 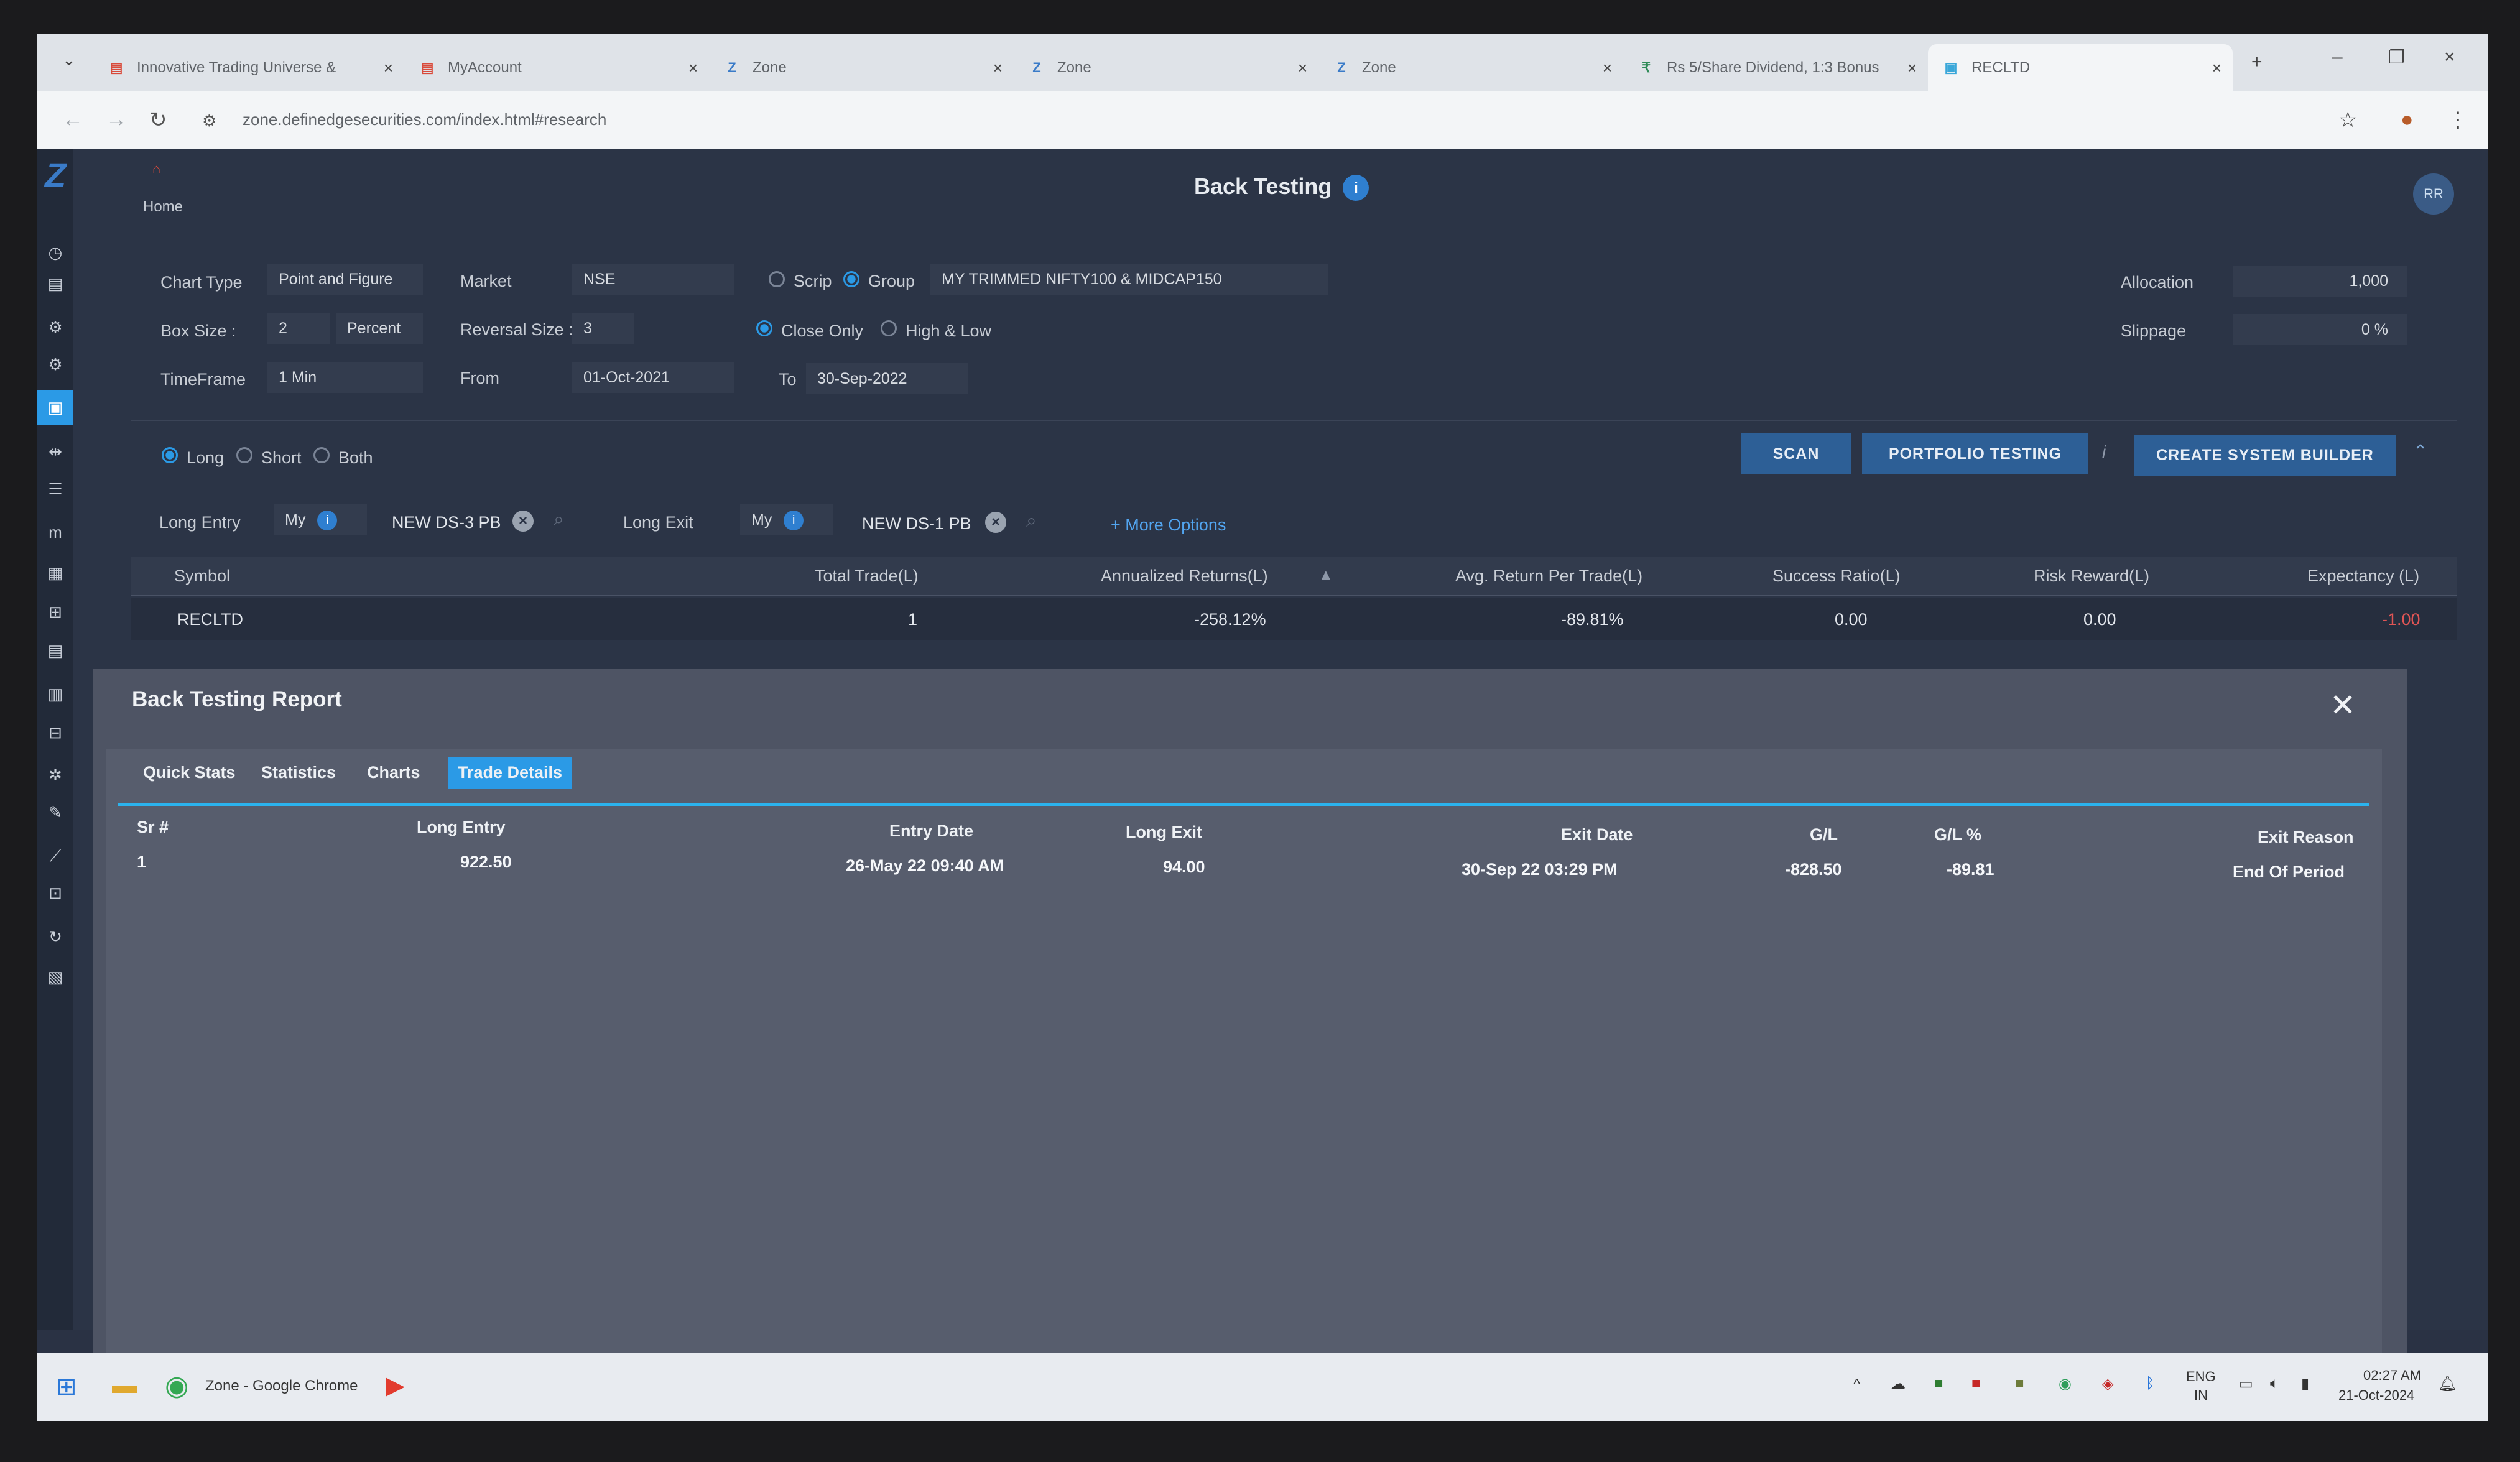 I want to click on notification-bell-icon: 🔔︎, so click(x=2447, y=1384).